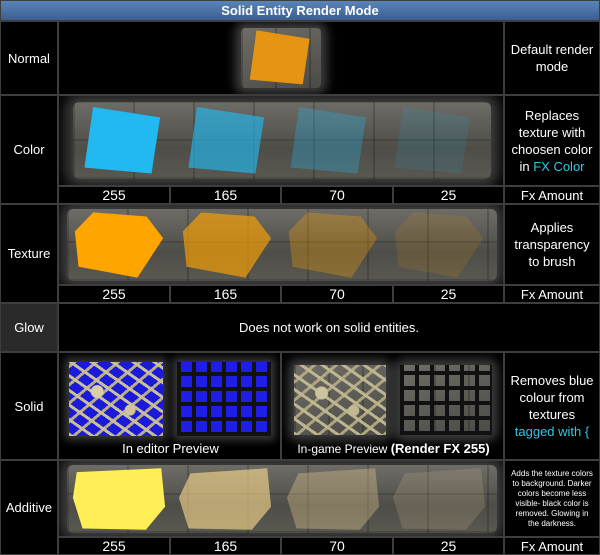 The image size is (600, 555). Describe the element at coordinates (29, 406) in the screenshot. I see `row-label-solid: Solid` at that location.